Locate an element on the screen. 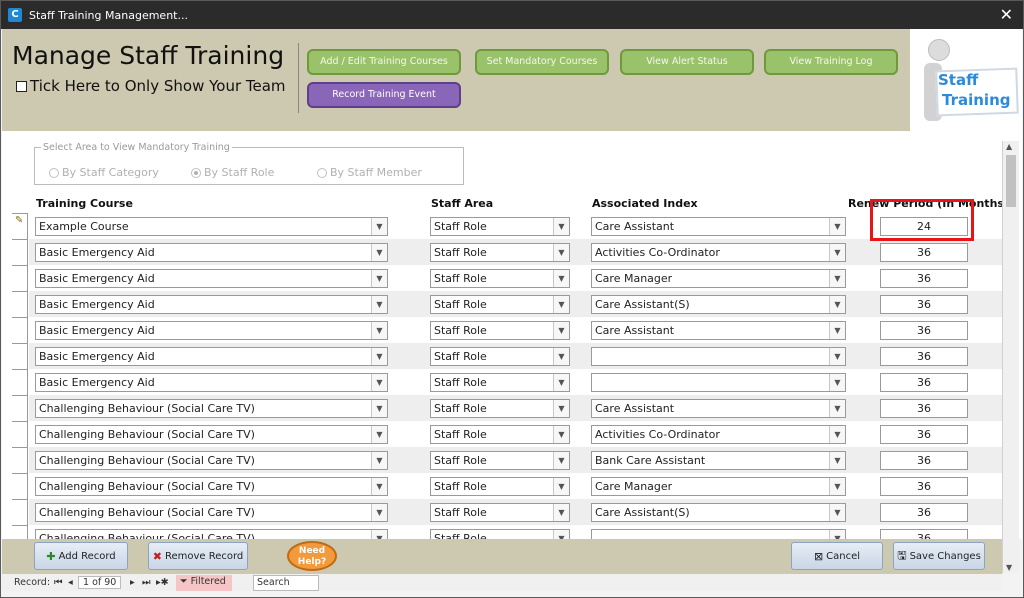 The image size is (1024, 598). add-edit-courses-button: Add / Edit Training Courses is located at coordinates (384, 62).